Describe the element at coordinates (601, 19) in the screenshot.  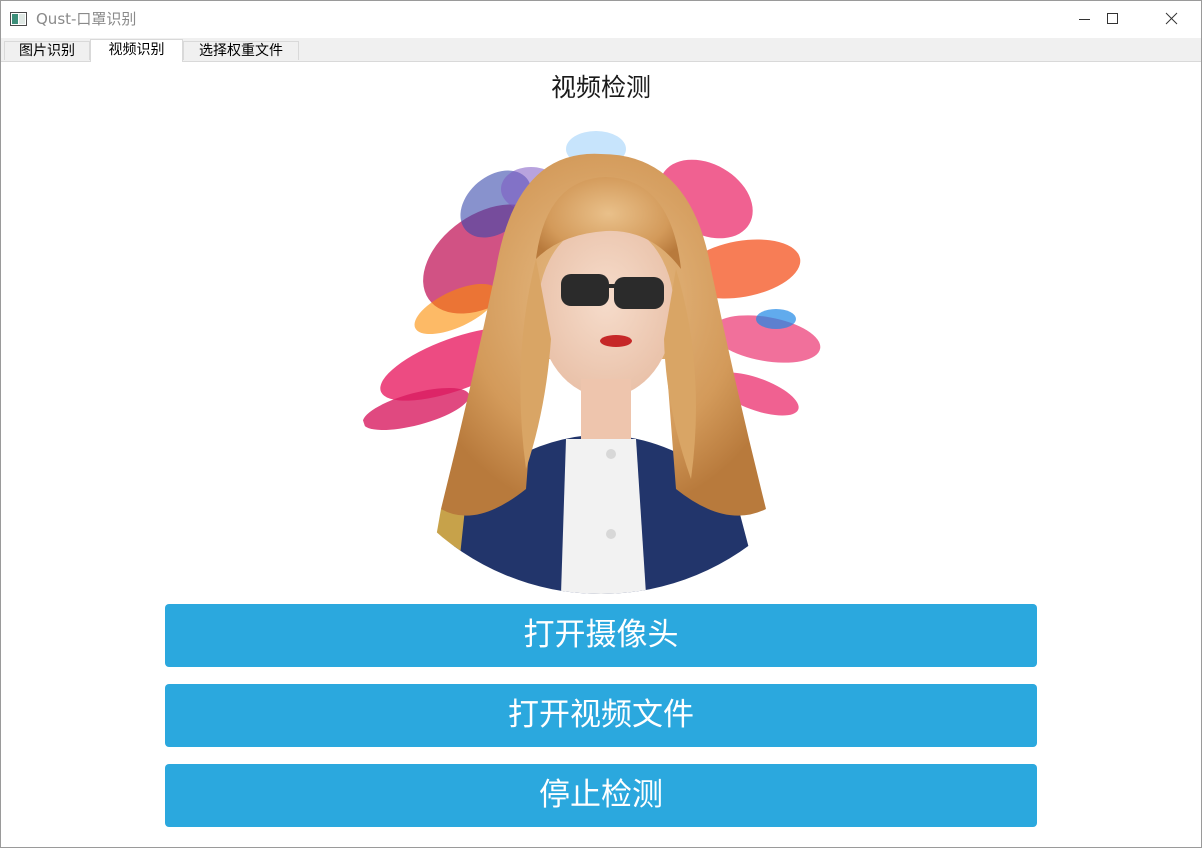
I see `title-bar: Qust-口罩识别` at that location.